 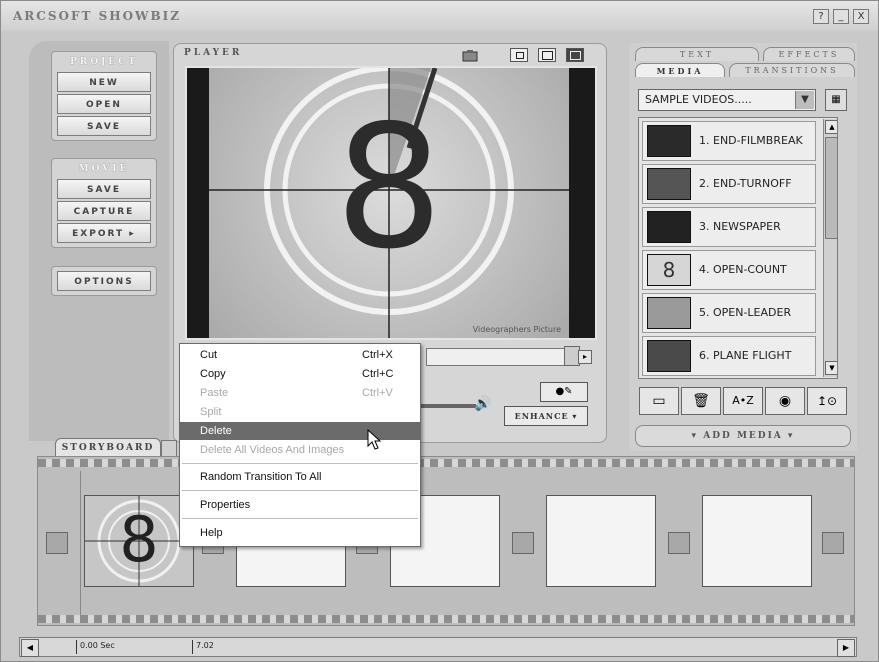 I want to click on scroll-thumb, so click(x=831, y=188).